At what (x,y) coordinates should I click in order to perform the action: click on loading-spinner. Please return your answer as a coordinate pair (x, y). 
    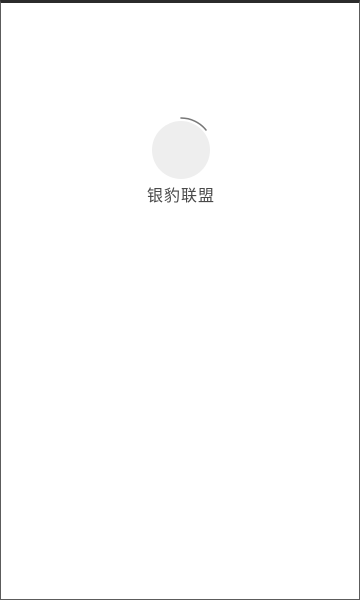
    Looking at the image, I should click on (181, 147).